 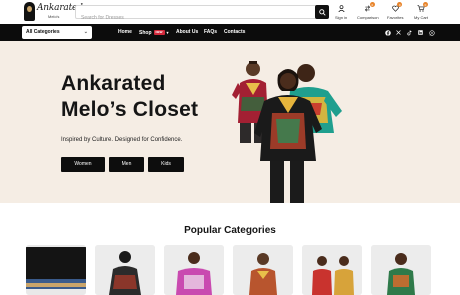 What do you see at coordinates (287, 132) in the screenshot?
I see `hero-models-image` at bounding box center [287, 132].